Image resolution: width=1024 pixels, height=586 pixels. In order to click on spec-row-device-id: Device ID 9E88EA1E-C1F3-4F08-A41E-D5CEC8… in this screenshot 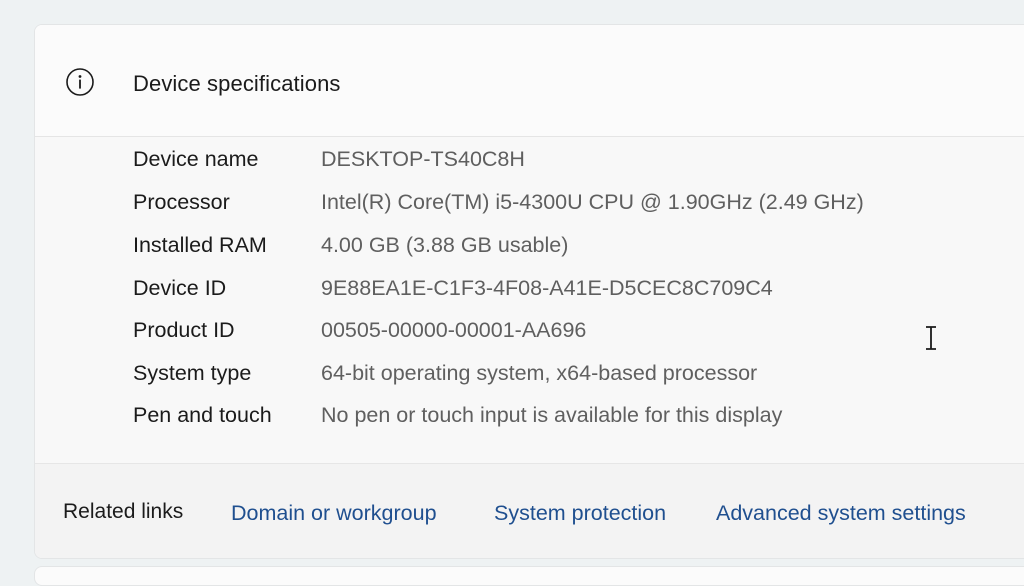, I will do `click(529, 289)`.